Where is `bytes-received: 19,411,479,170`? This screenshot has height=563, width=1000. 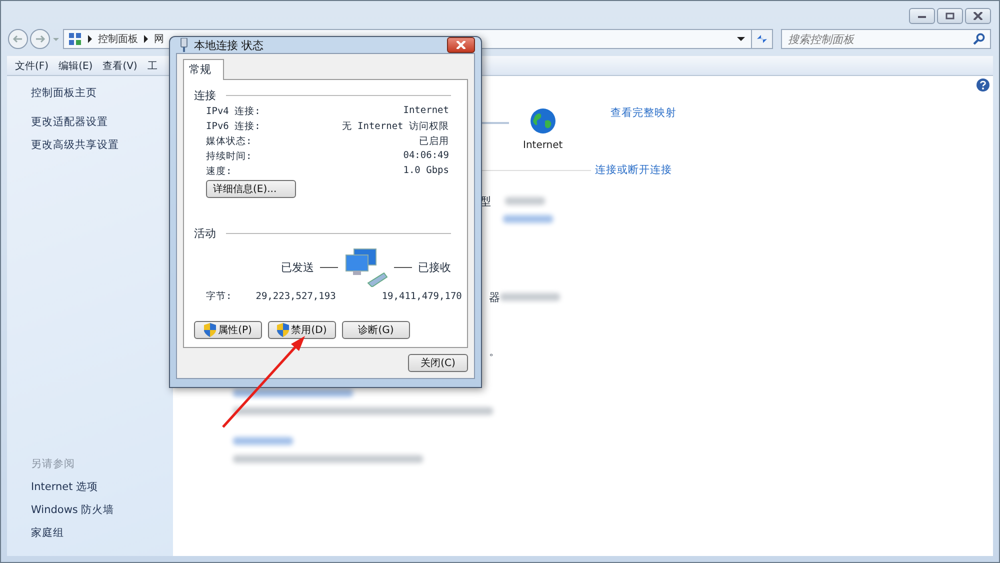
bytes-received: 19,411,479,170 is located at coordinates (422, 296).